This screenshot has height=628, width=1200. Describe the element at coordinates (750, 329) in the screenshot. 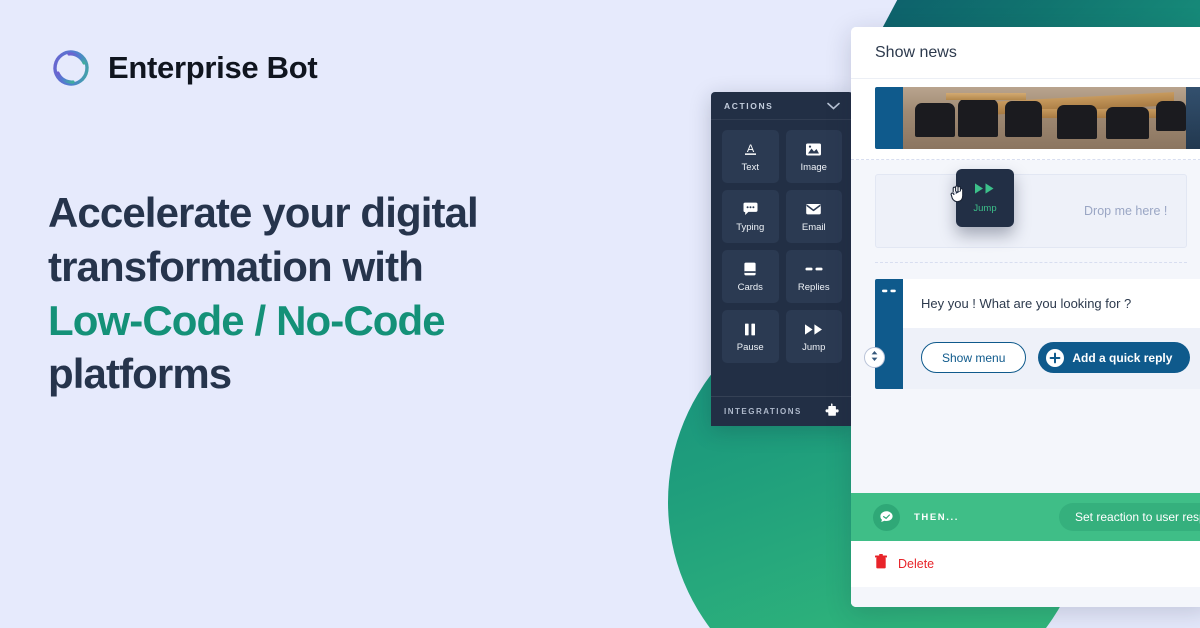

I see `pause-icon` at that location.